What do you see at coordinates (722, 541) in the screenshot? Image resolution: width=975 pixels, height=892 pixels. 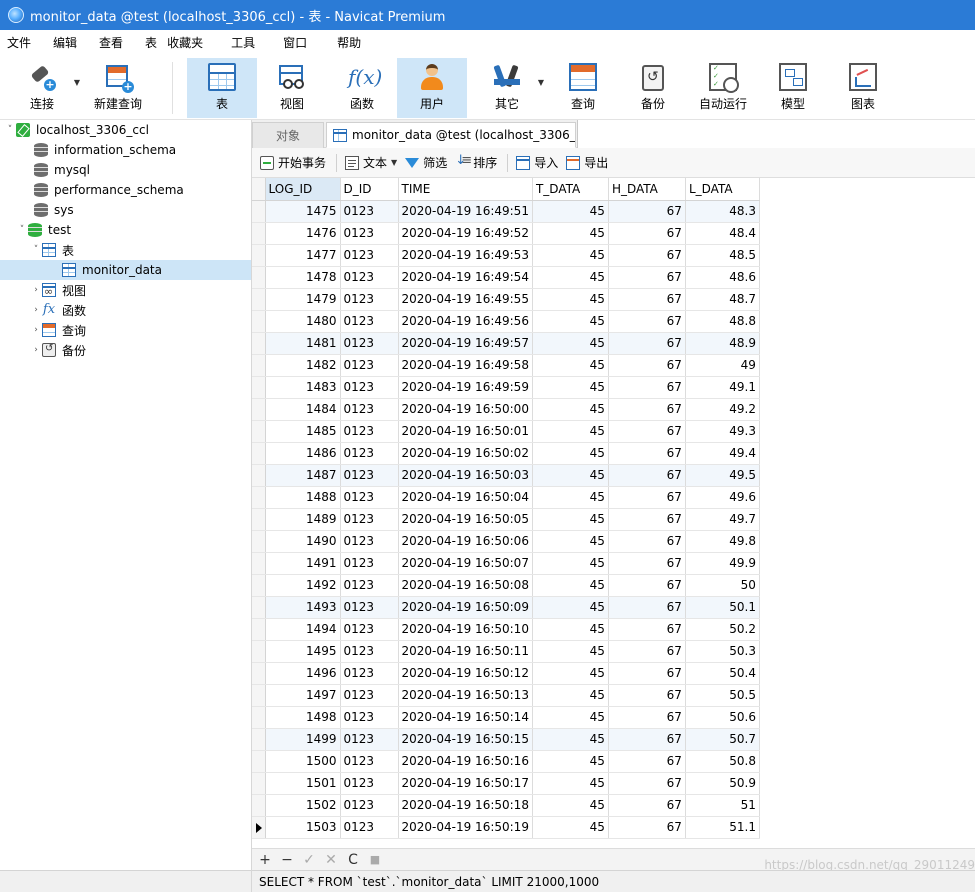 I see `table-cell-l-data: 49.8` at bounding box center [722, 541].